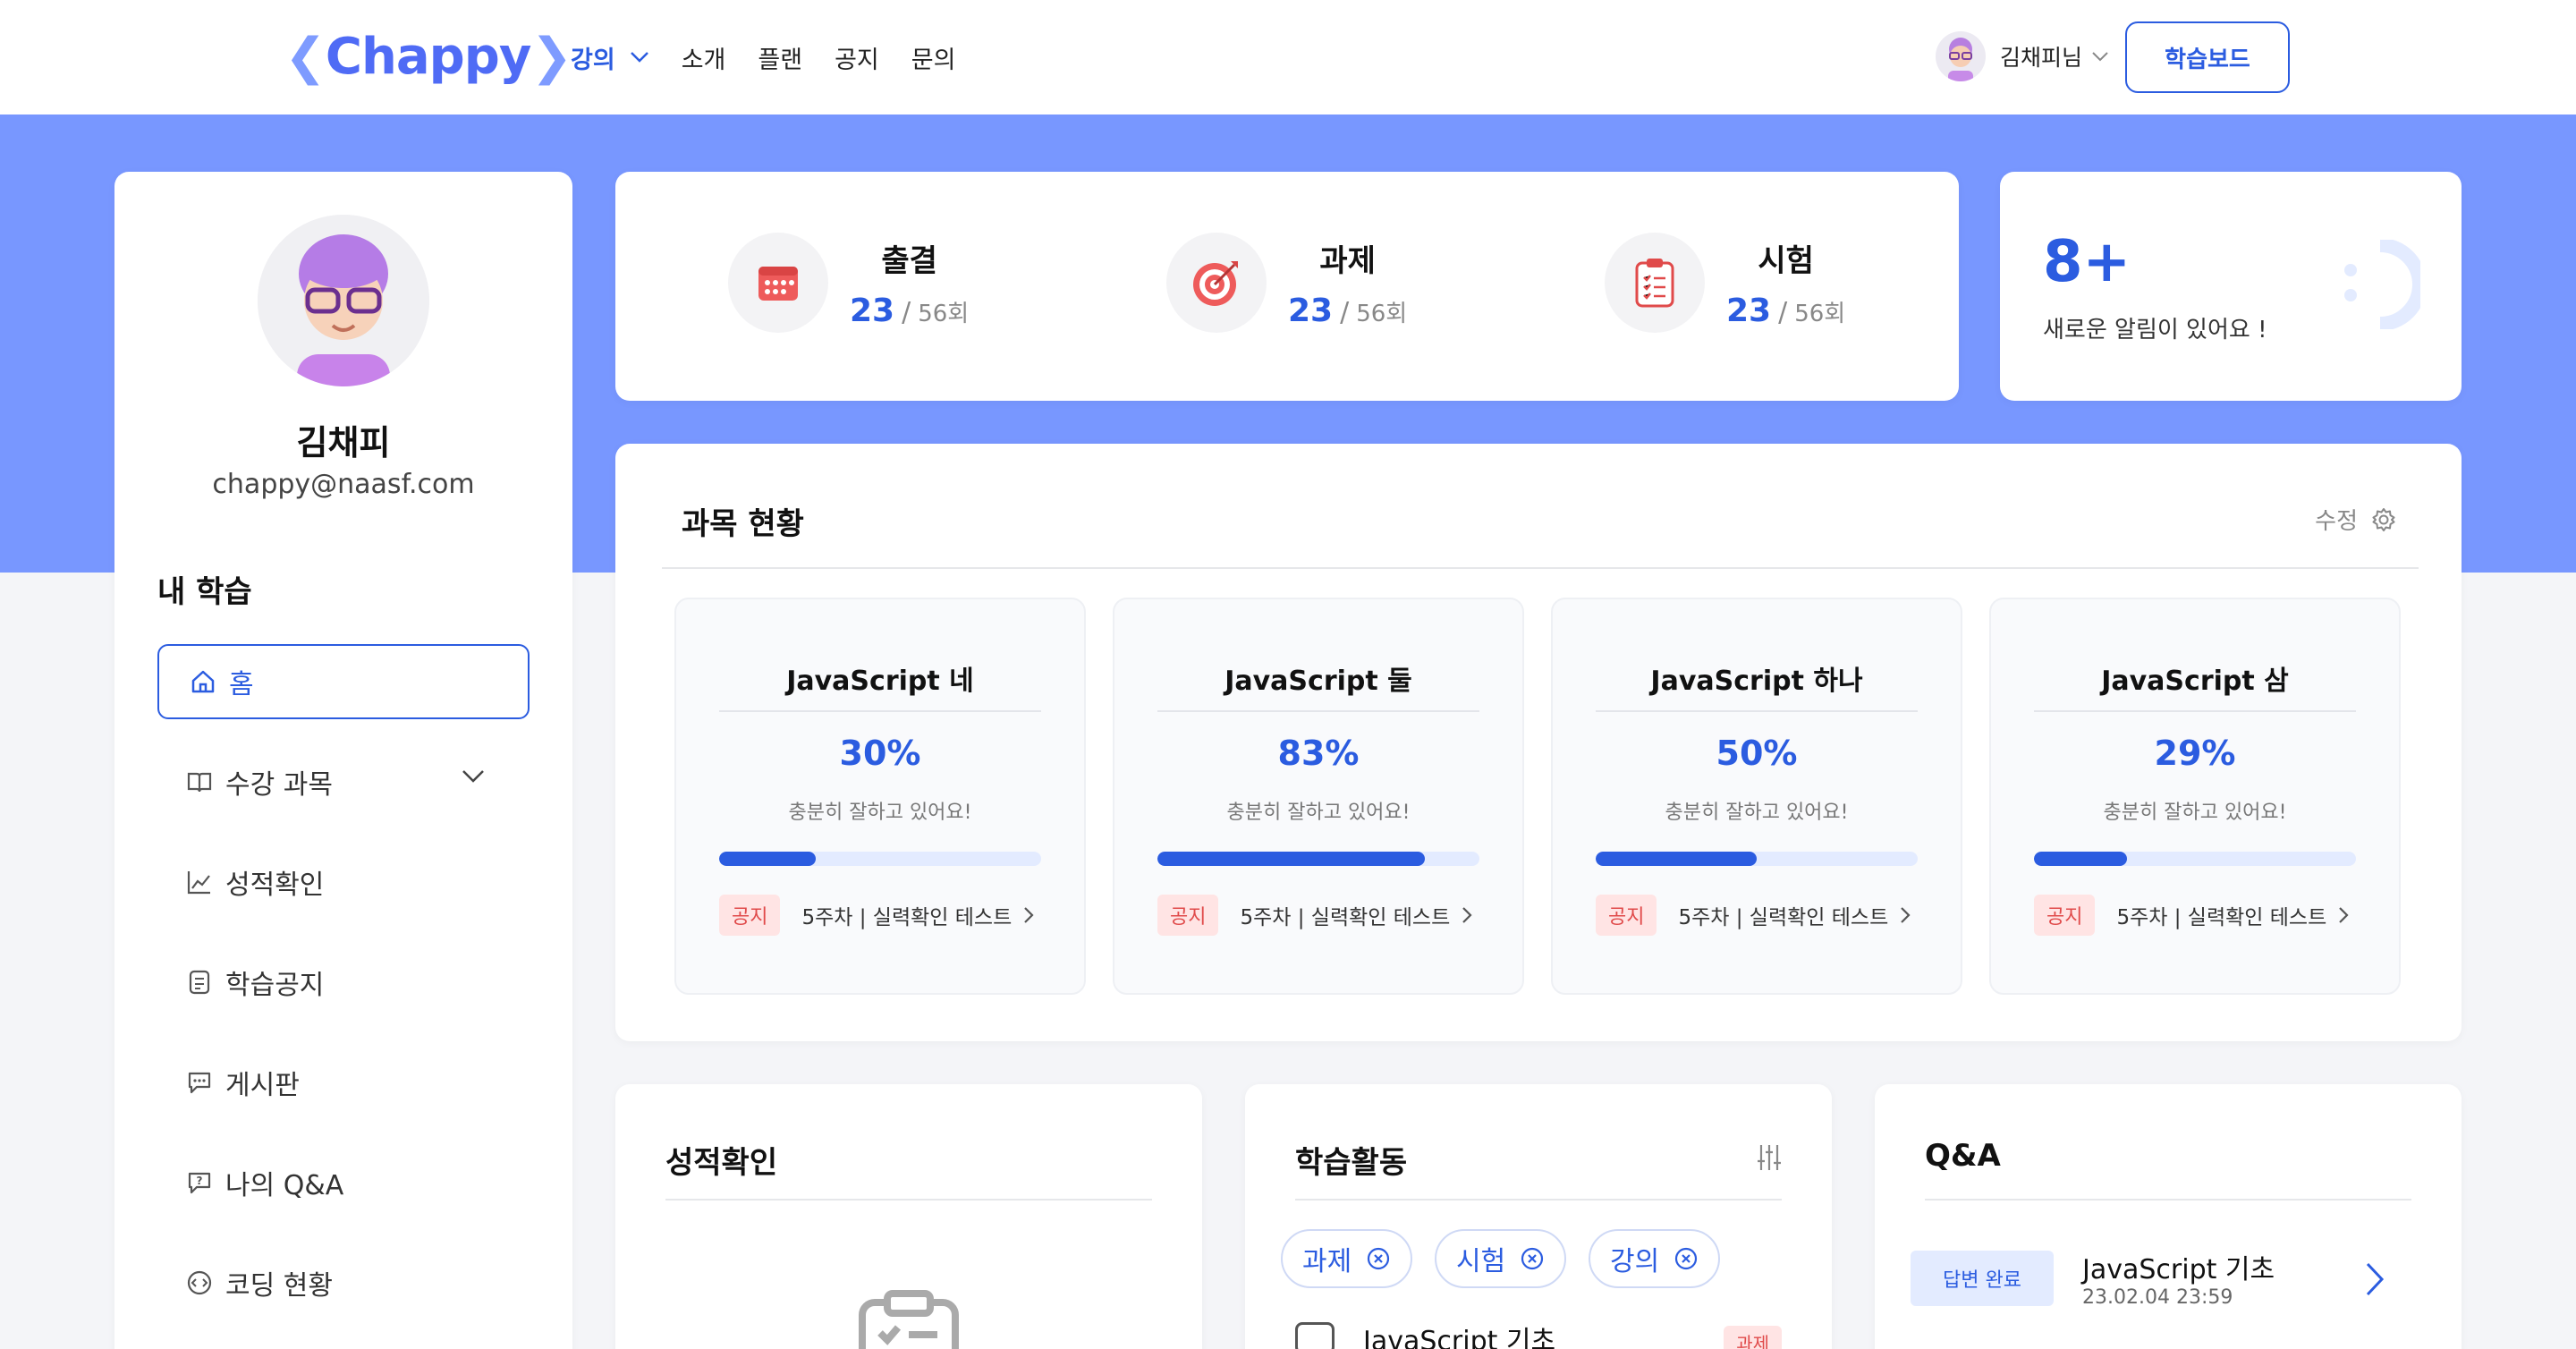 The image size is (2576, 1349). Describe the element at coordinates (199, 1083) in the screenshot. I see `chat-icon` at that location.